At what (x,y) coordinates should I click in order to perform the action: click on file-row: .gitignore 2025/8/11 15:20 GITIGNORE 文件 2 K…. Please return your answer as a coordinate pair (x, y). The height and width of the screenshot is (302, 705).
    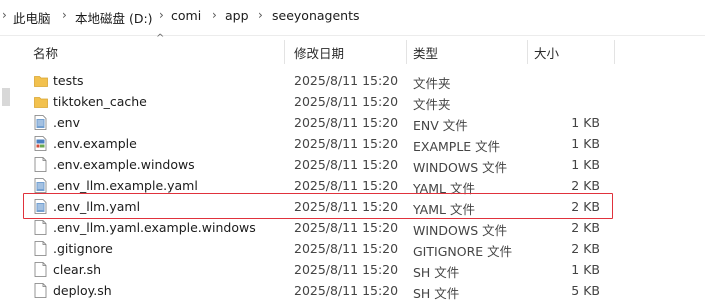
    Looking at the image, I should click on (364, 248).